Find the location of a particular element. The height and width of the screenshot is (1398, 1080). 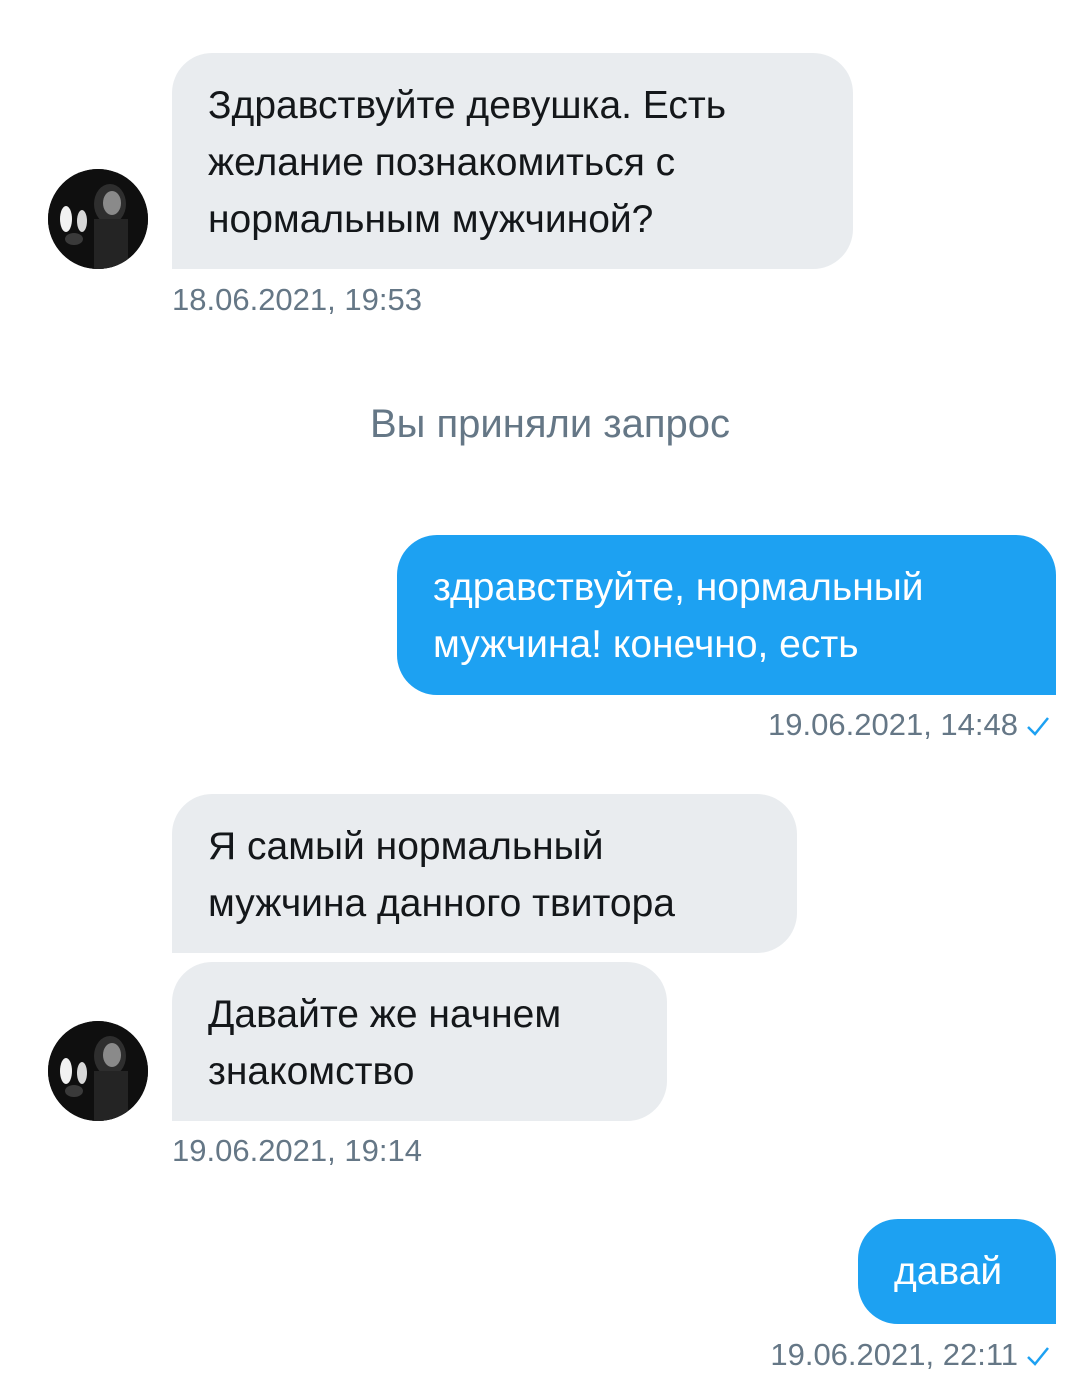

message-timestamp: 19.06.2021, 19:14 is located at coordinates (297, 1150).